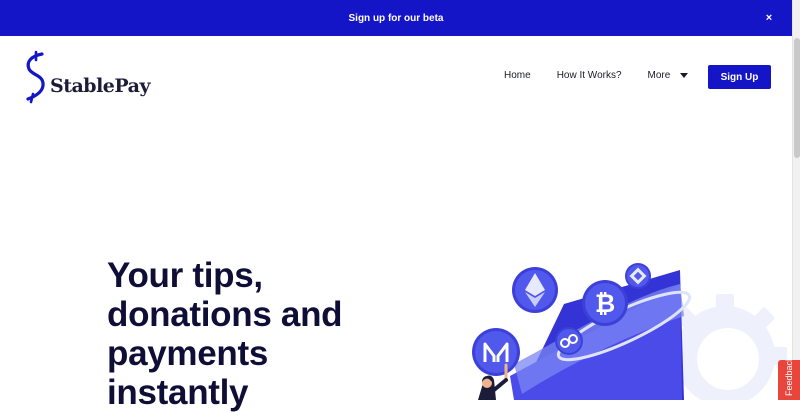 Image resolution: width=800 pixels, height=412 pixels. What do you see at coordinates (178, 392) in the screenshot?
I see `hero-title-line: instantly` at bounding box center [178, 392].